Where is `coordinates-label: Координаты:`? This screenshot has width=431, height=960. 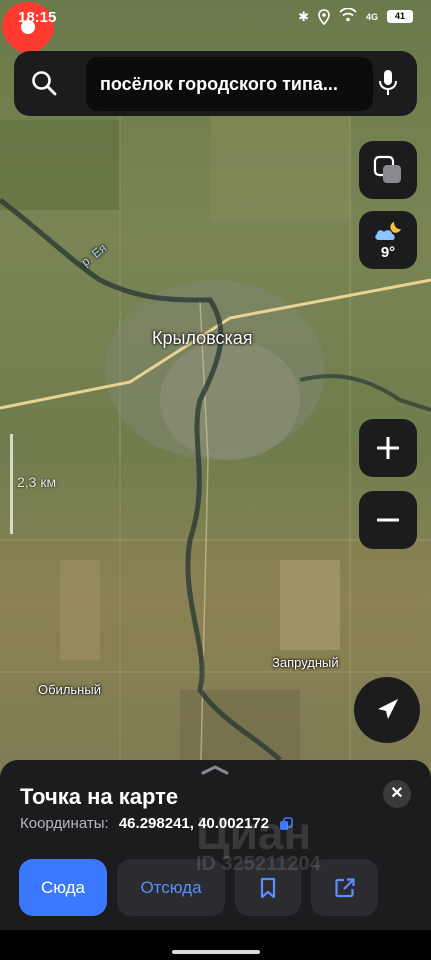 coordinates-label: Координаты: is located at coordinates (64, 823).